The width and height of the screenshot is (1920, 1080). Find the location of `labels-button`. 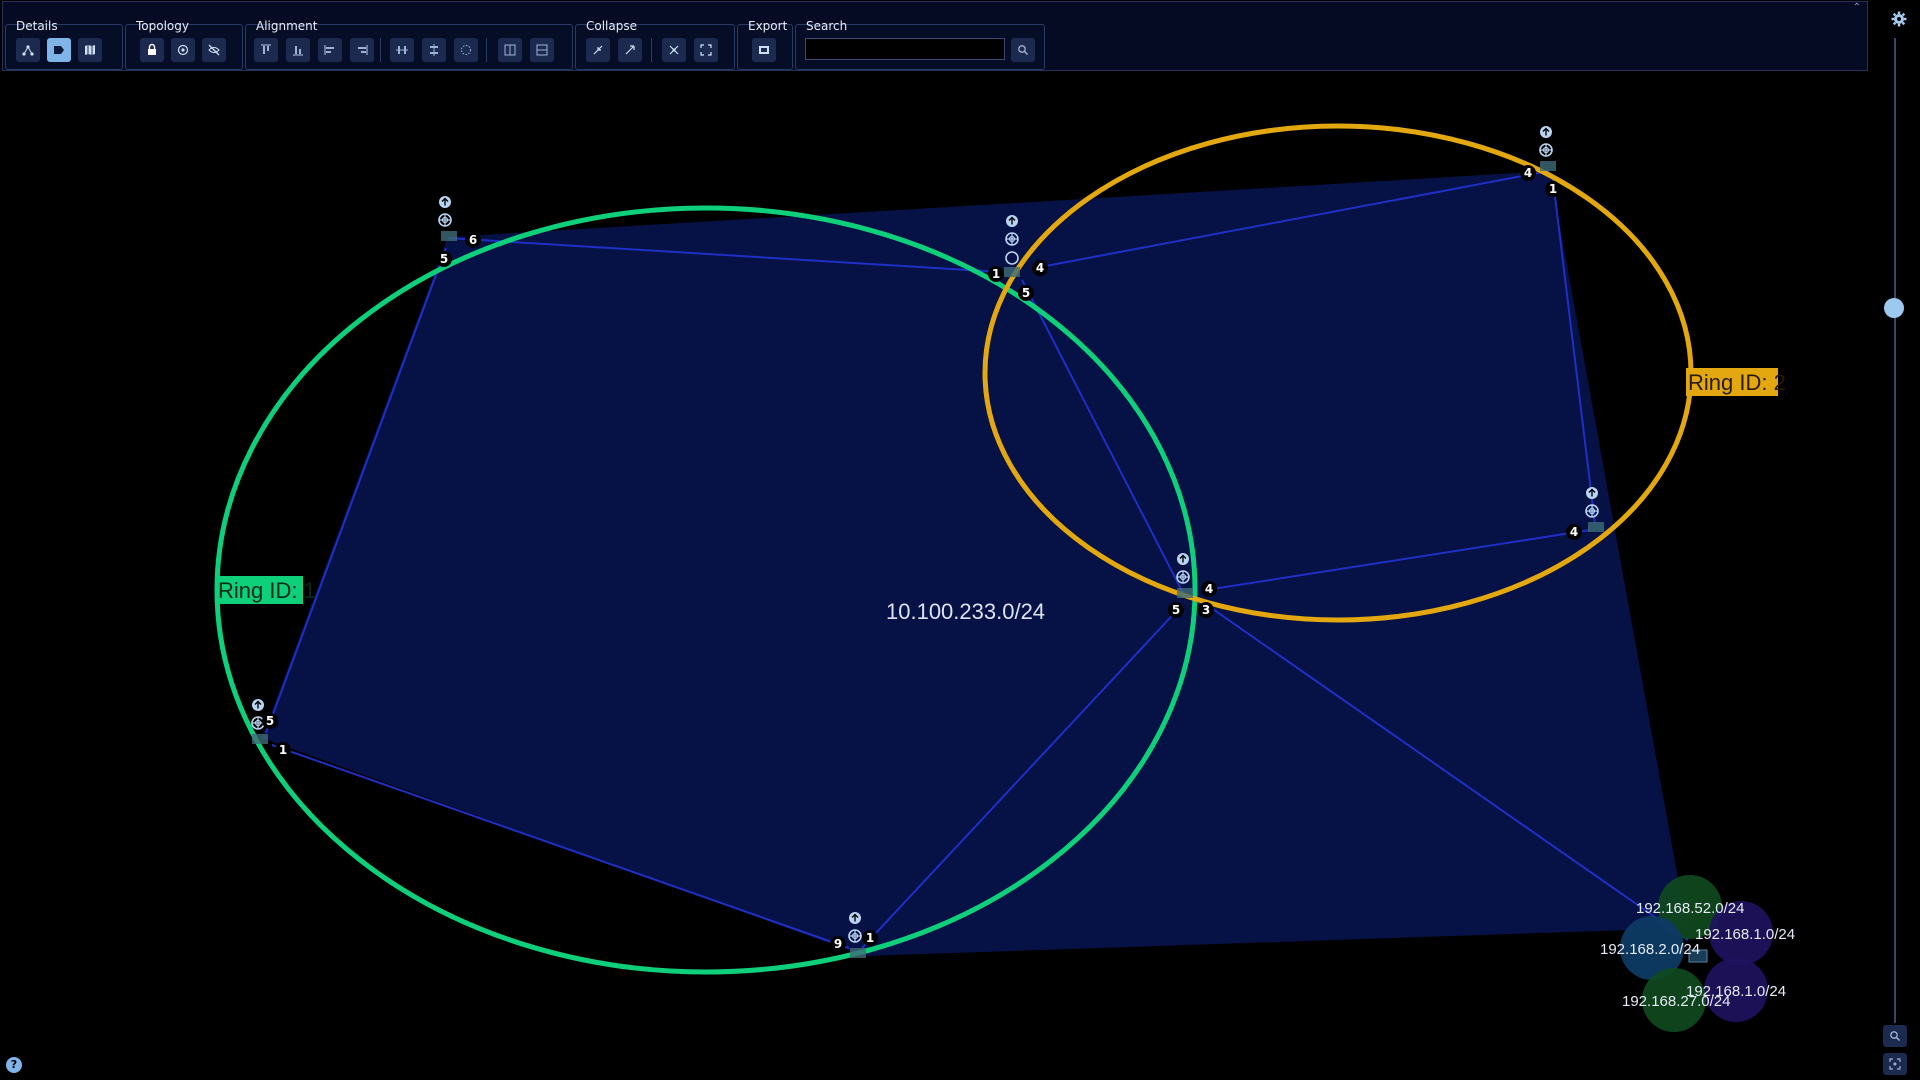

labels-button is located at coordinates (59, 50).